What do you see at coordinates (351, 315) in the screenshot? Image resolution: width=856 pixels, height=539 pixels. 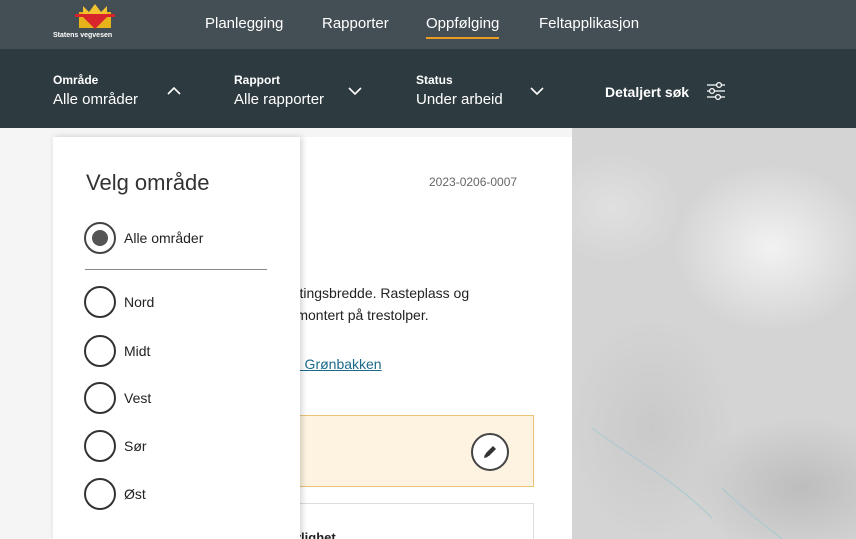 I see `description-line: erk montert på trestolper.` at bounding box center [351, 315].